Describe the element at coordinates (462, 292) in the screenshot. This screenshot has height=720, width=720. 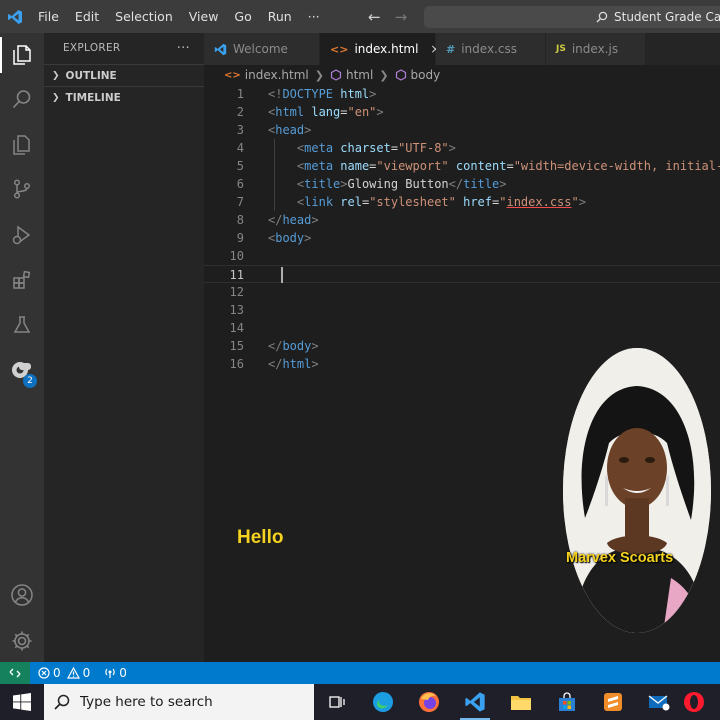
I see `code-line: 12` at that location.